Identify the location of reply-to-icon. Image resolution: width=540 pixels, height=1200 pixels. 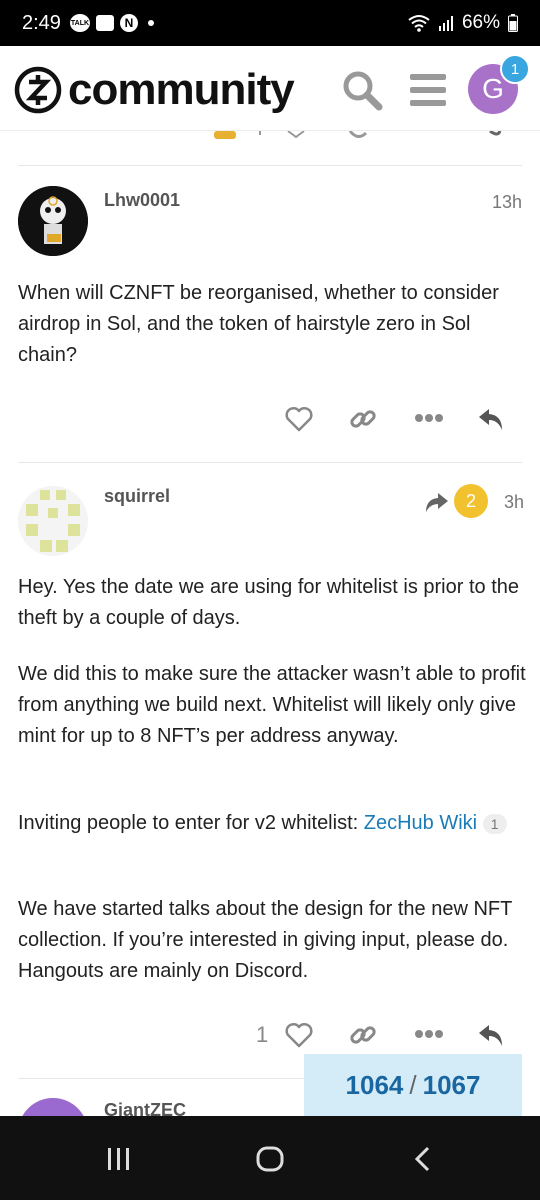
(437, 502).